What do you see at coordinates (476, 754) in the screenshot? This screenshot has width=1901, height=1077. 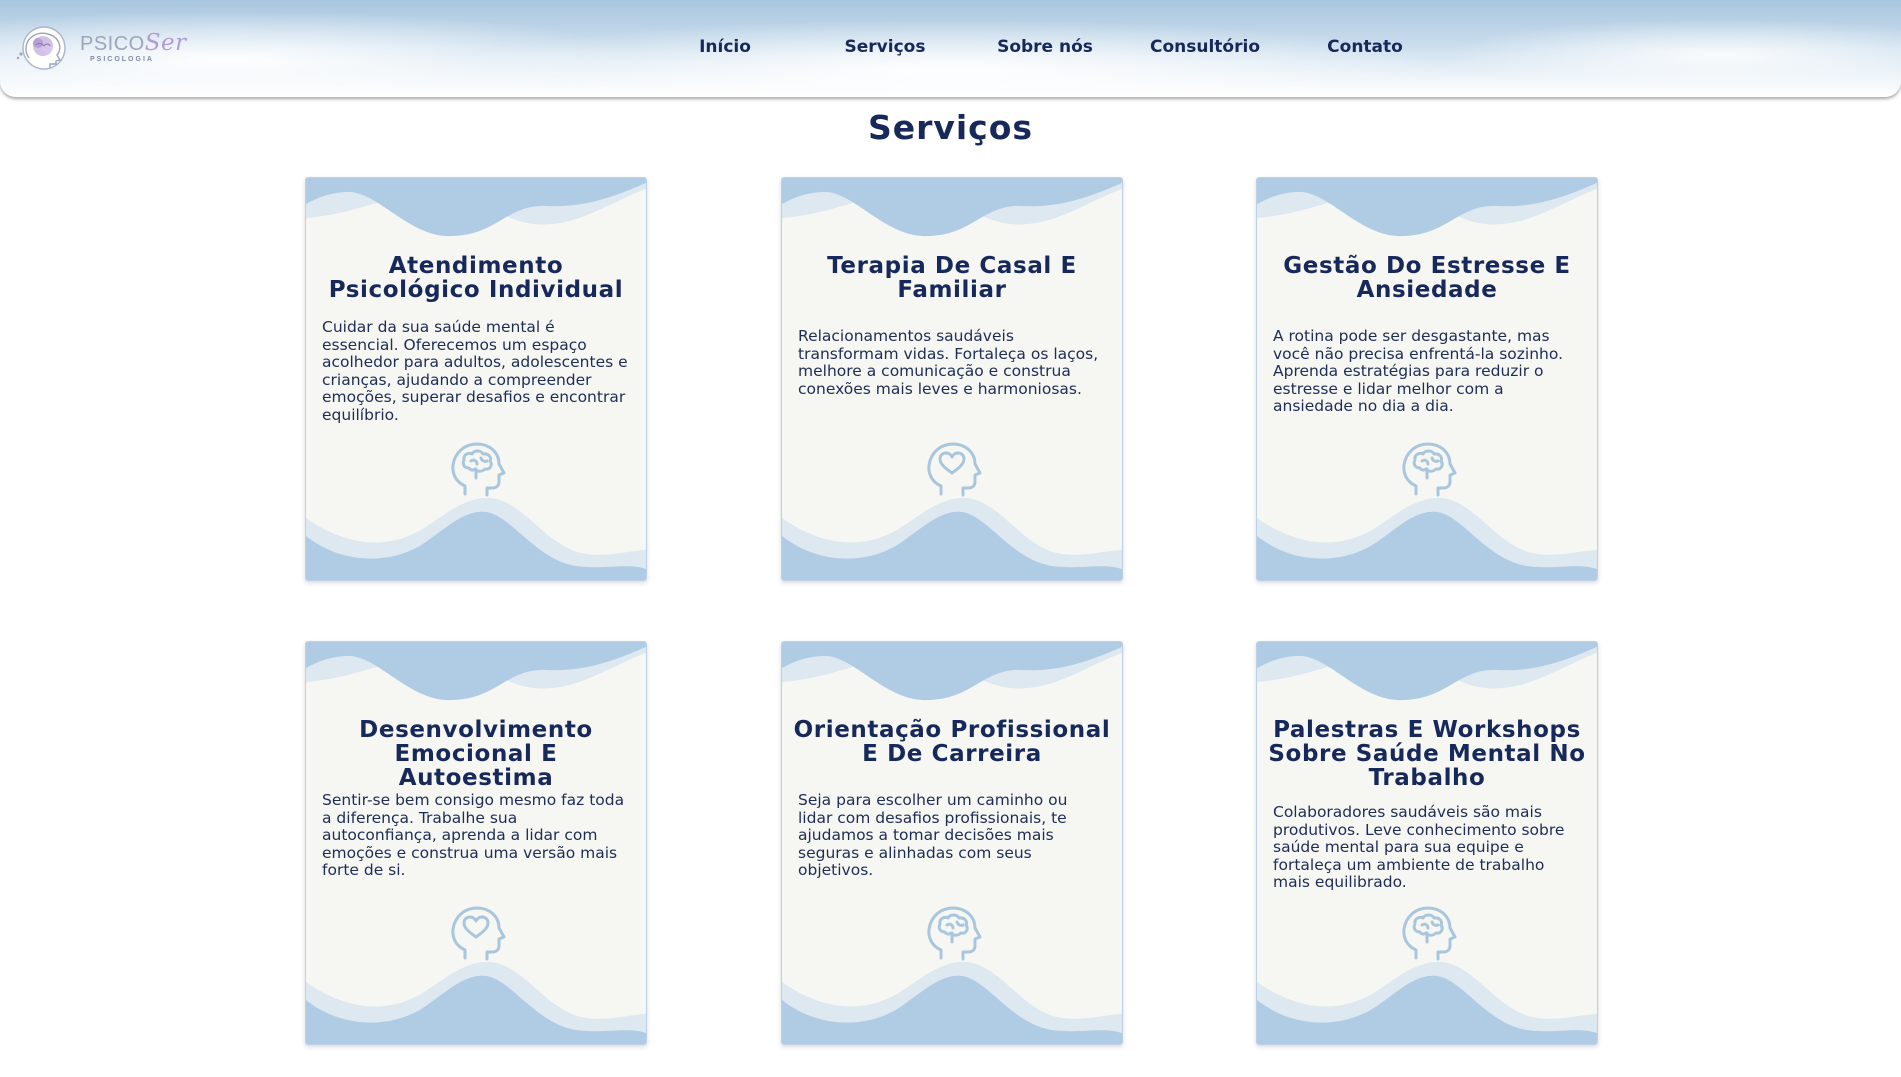 I see `service-card-title: Desenvolvimento Emocional E Autoestima` at bounding box center [476, 754].